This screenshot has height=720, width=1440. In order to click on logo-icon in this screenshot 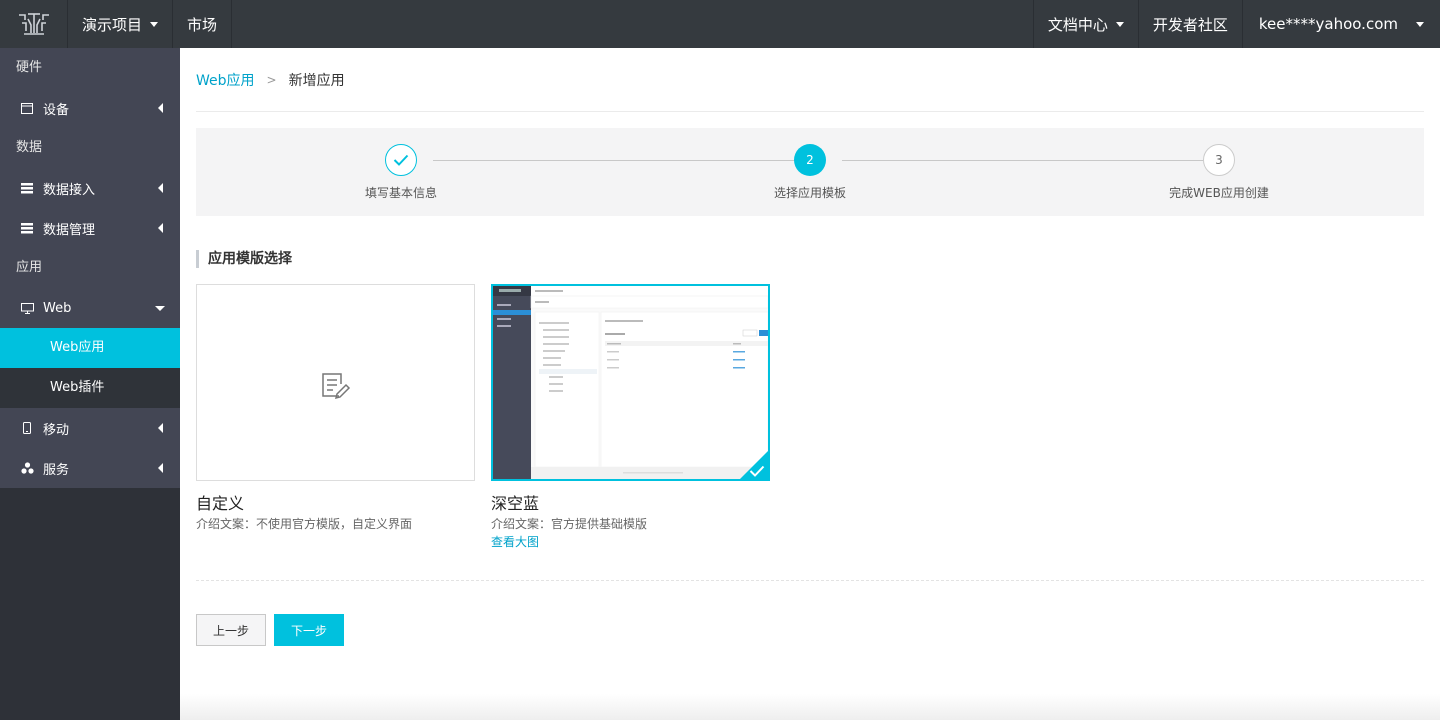, I will do `click(33, 24)`.